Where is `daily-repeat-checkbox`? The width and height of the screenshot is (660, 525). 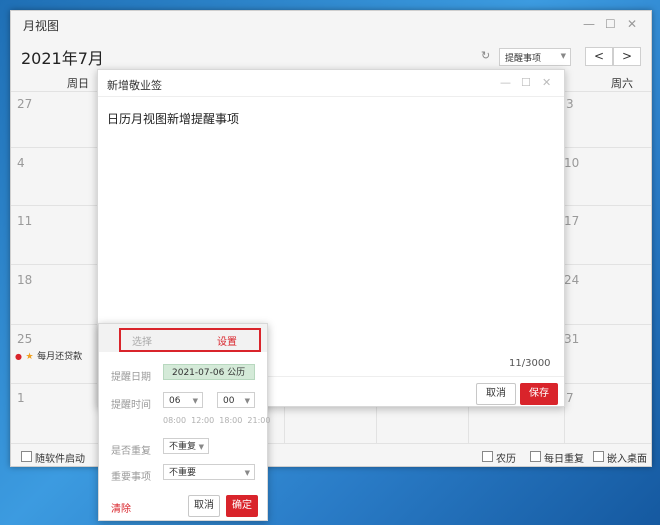 daily-repeat-checkbox is located at coordinates (535, 456).